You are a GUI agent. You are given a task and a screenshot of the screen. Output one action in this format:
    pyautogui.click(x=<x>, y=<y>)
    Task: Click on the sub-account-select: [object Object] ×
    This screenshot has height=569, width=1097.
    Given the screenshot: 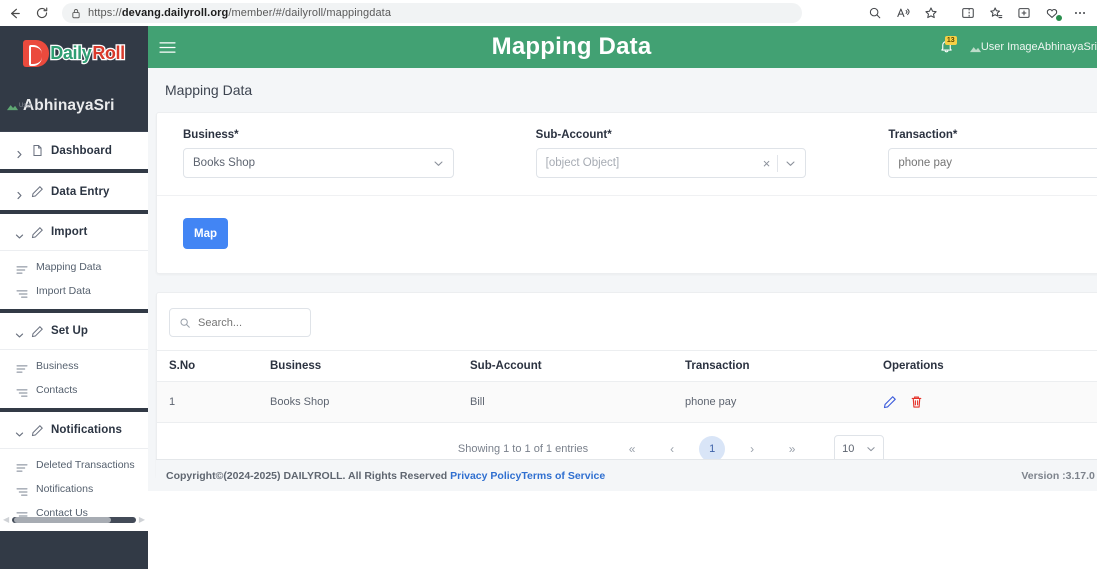 What is the action you would take?
    pyautogui.click(x=671, y=163)
    